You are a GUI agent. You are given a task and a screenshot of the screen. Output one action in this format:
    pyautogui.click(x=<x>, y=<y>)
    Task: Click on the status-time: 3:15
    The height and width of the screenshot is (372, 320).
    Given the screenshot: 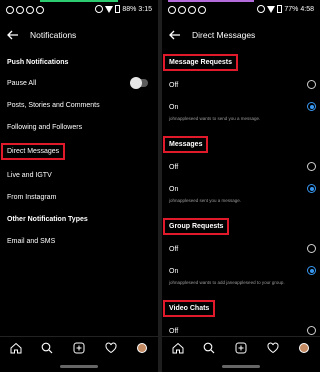 What is the action you would take?
    pyautogui.click(x=145, y=9)
    